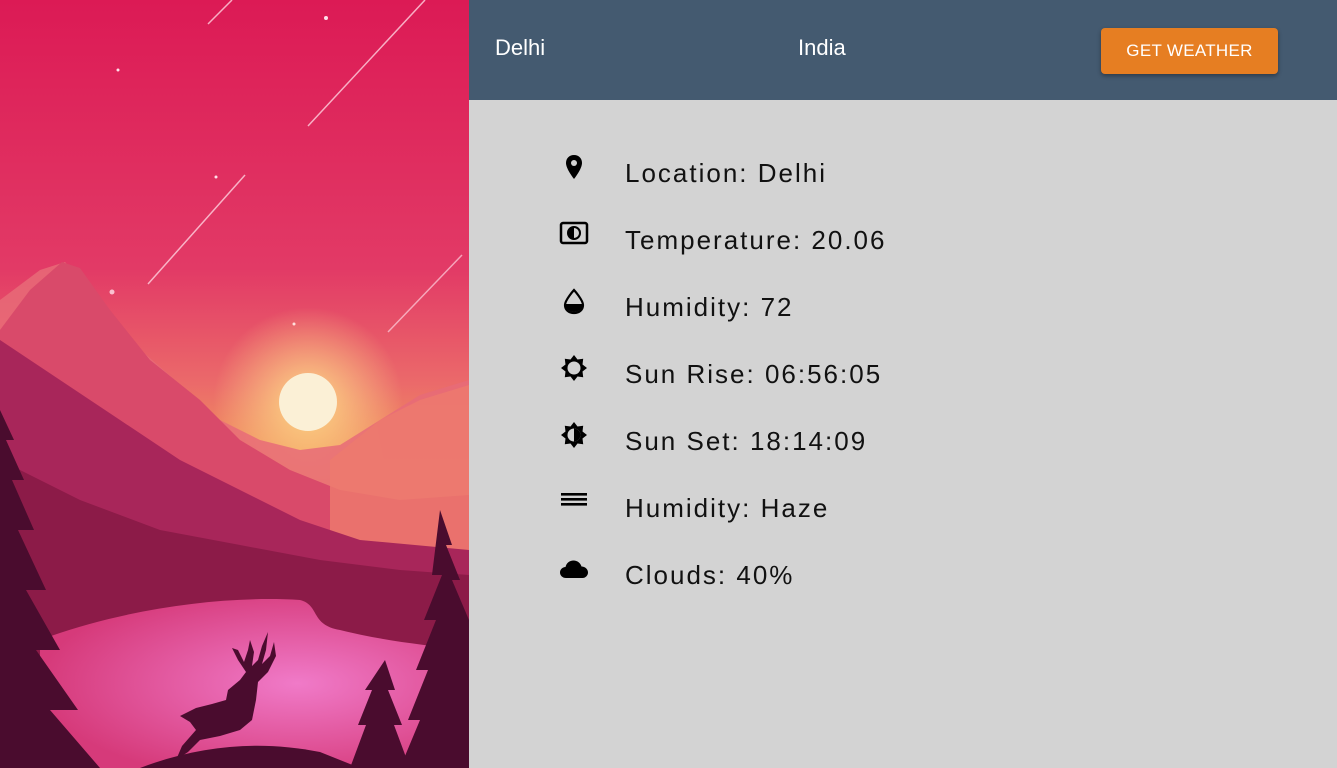  I want to click on search-header: GET WEATHER, so click(903, 50).